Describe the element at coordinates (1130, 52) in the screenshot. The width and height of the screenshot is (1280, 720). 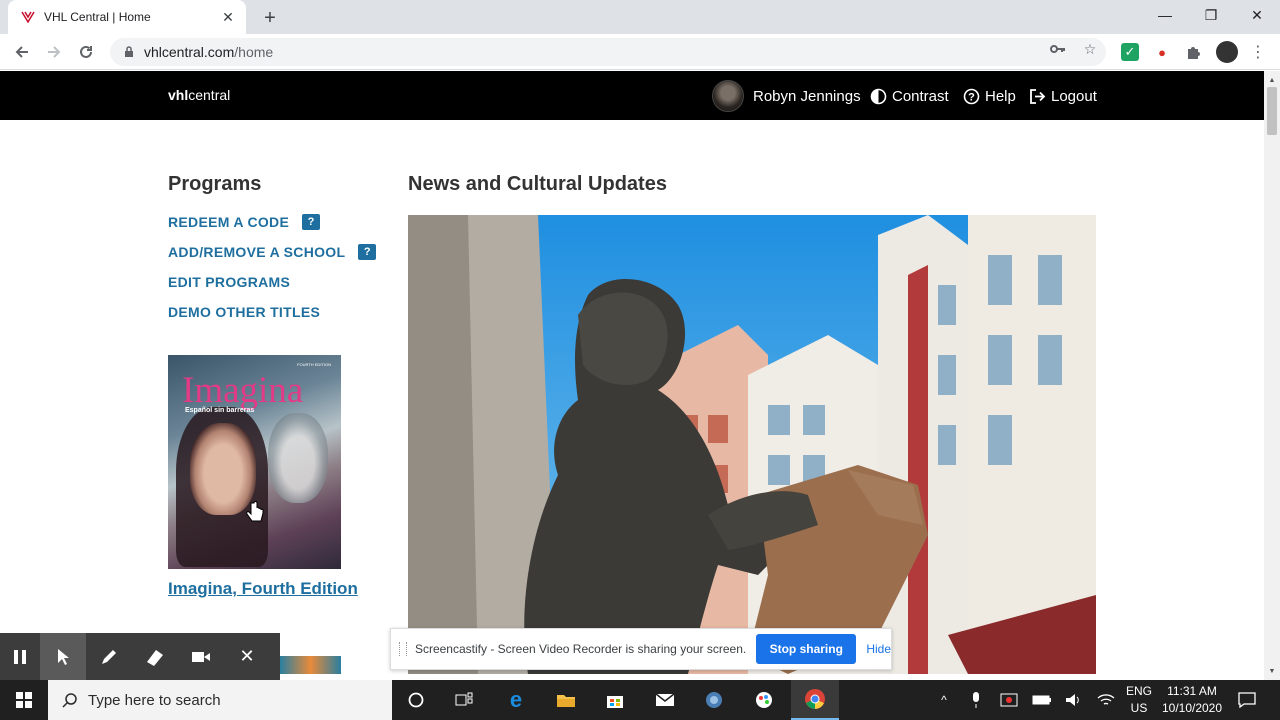
I see `extension-green-icon: ✓` at that location.